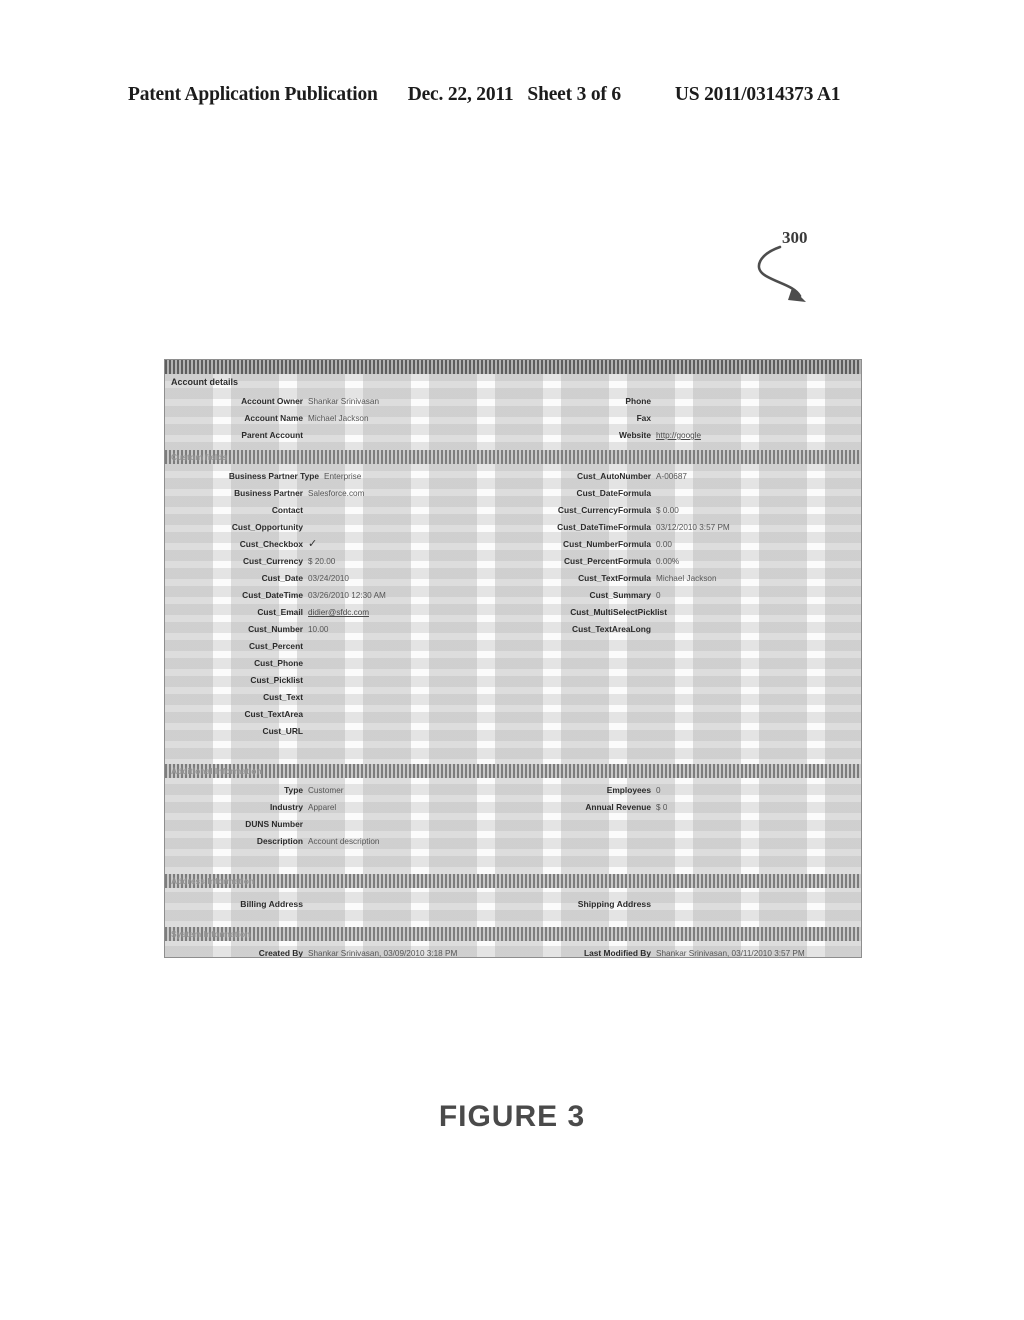  What do you see at coordinates (614, 904) in the screenshot?
I see `field-label: Shipping Address` at bounding box center [614, 904].